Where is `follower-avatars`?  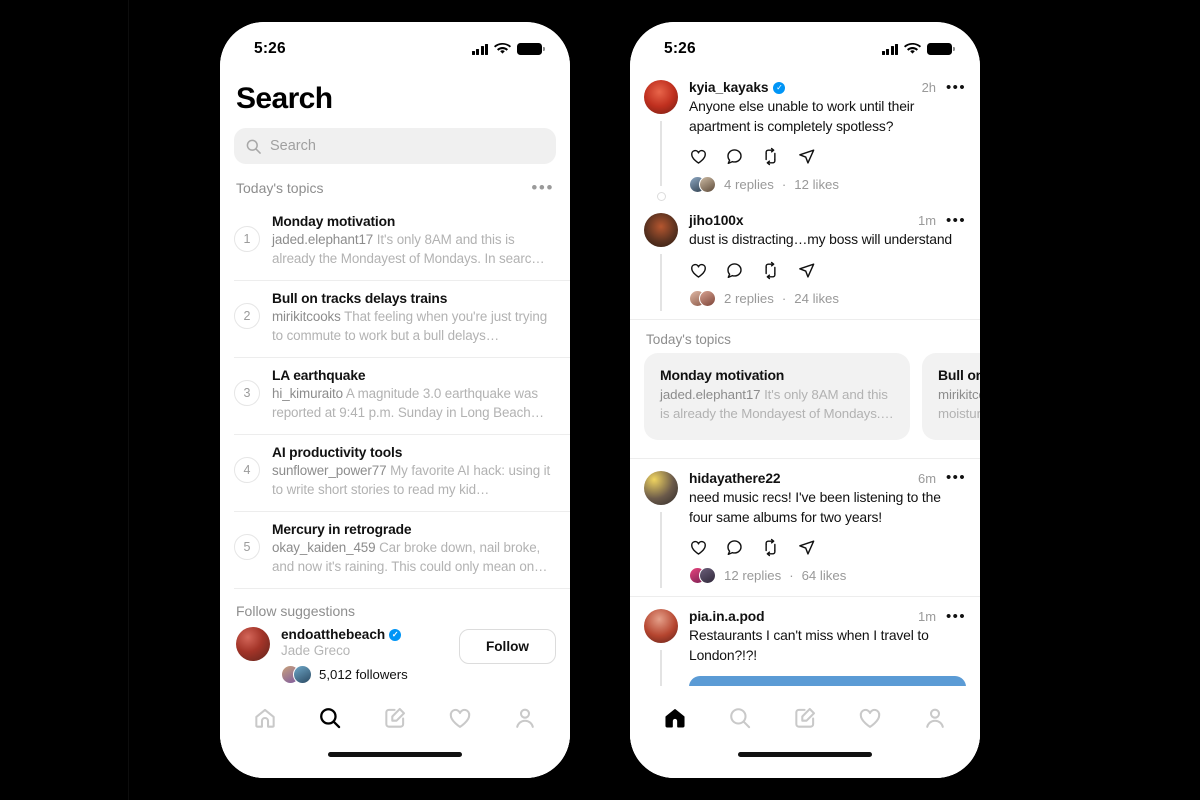
follower-avatars is located at coordinates (296, 675).